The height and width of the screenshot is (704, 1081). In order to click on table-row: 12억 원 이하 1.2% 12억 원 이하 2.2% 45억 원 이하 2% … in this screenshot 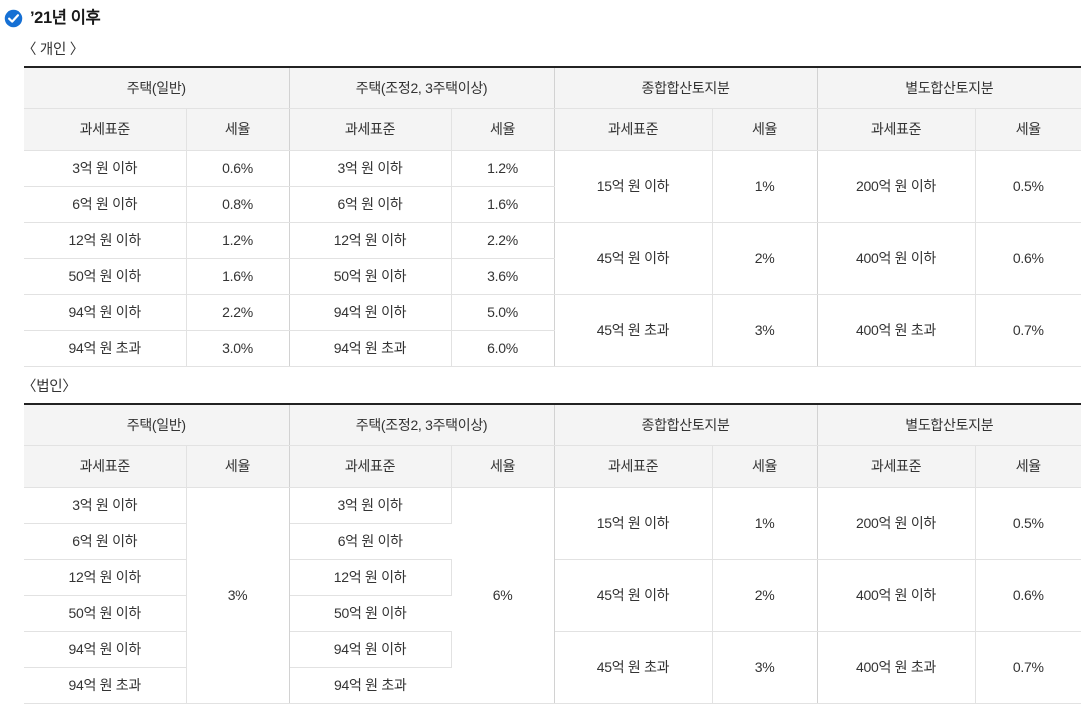, I will do `click(552, 258)`.